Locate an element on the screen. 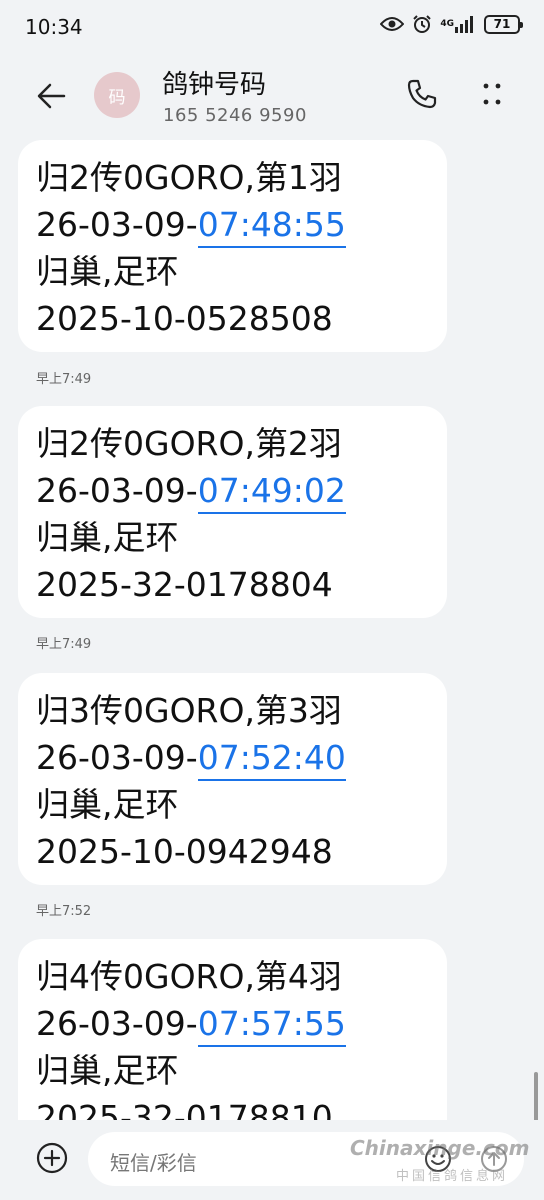 The image size is (544, 1200). time-link: 07:48:55 is located at coordinates (271, 226).